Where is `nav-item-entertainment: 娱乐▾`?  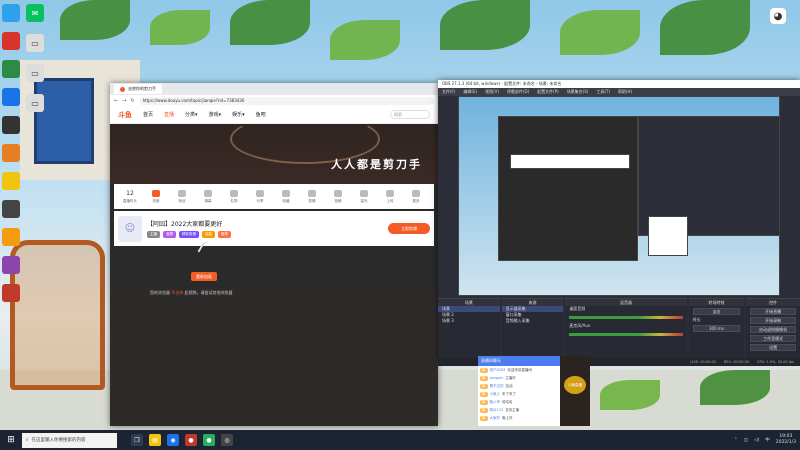 nav-item-entertainment: 娱乐▾ is located at coordinates (238, 114).